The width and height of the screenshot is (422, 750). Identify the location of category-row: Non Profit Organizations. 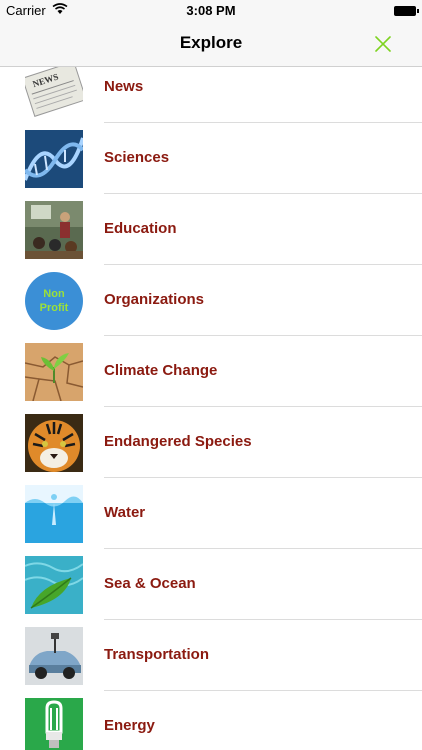
(211, 300).